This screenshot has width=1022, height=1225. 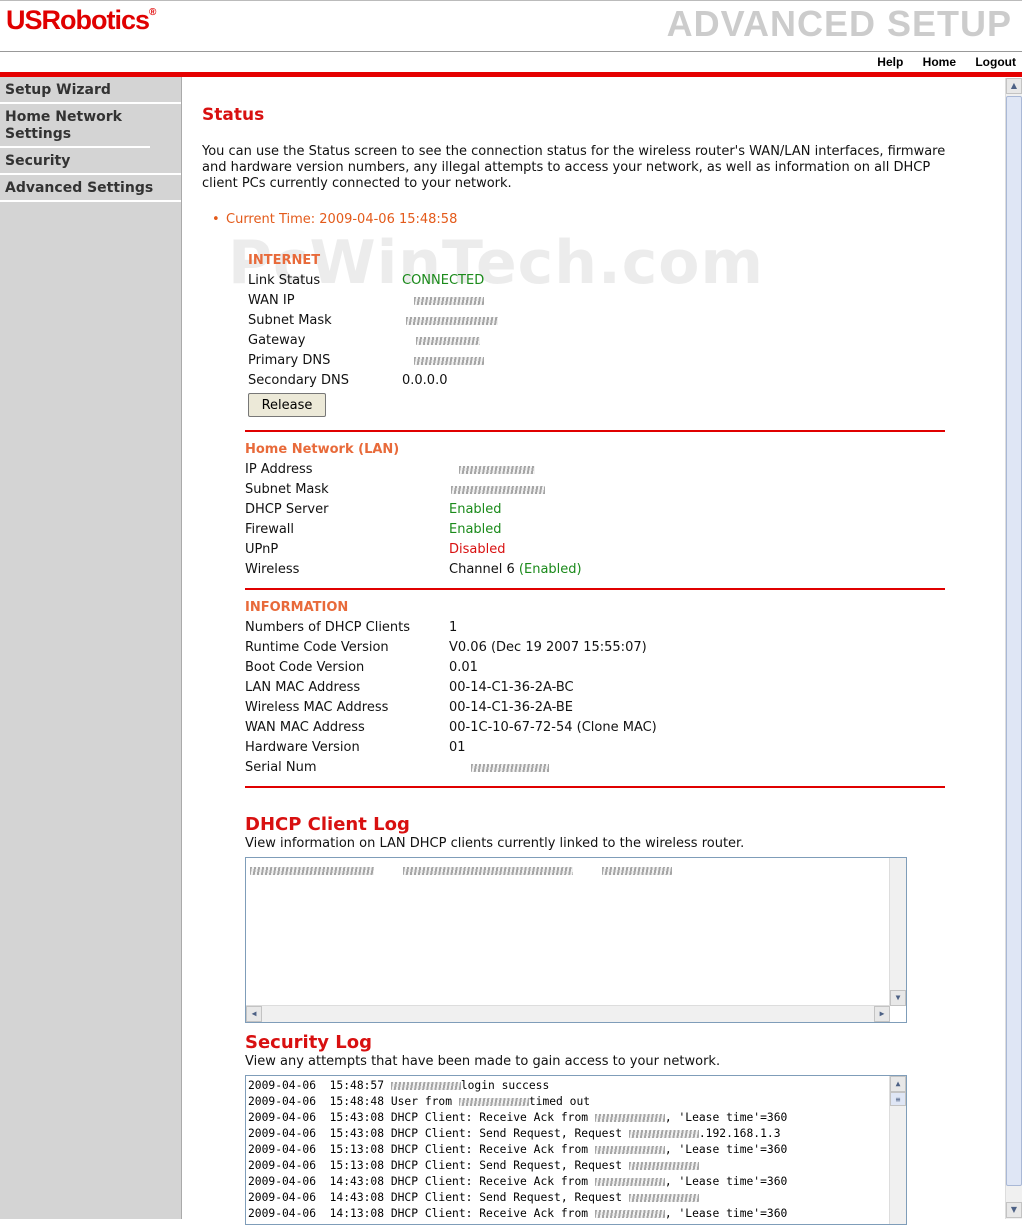 What do you see at coordinates (596, 628) in the screenshot?
I see `info-row: Numbers of DHCP Clients 1` at bounding box center [596, 628].